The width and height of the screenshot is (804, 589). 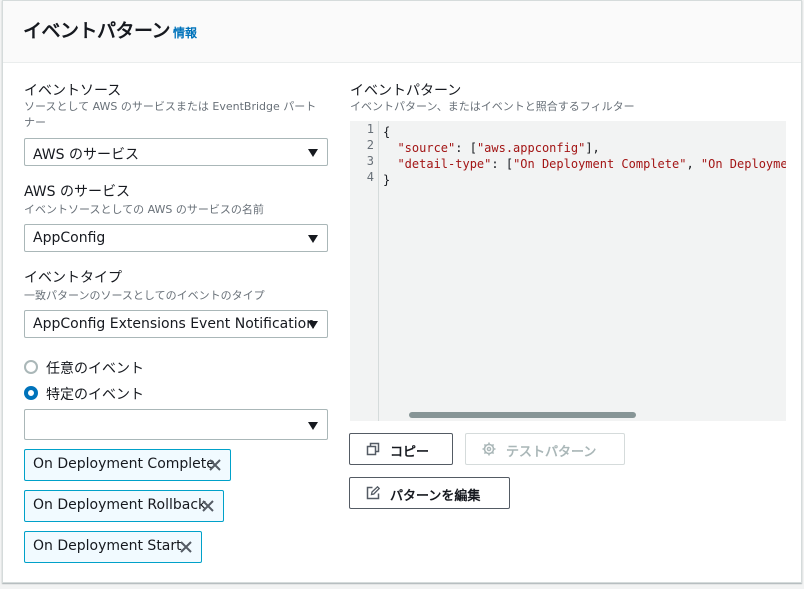 What do you see at coordinates (97, 31) in the screenshot?
I see `page-title: イベントパターン` at bounding box center [97, 31].